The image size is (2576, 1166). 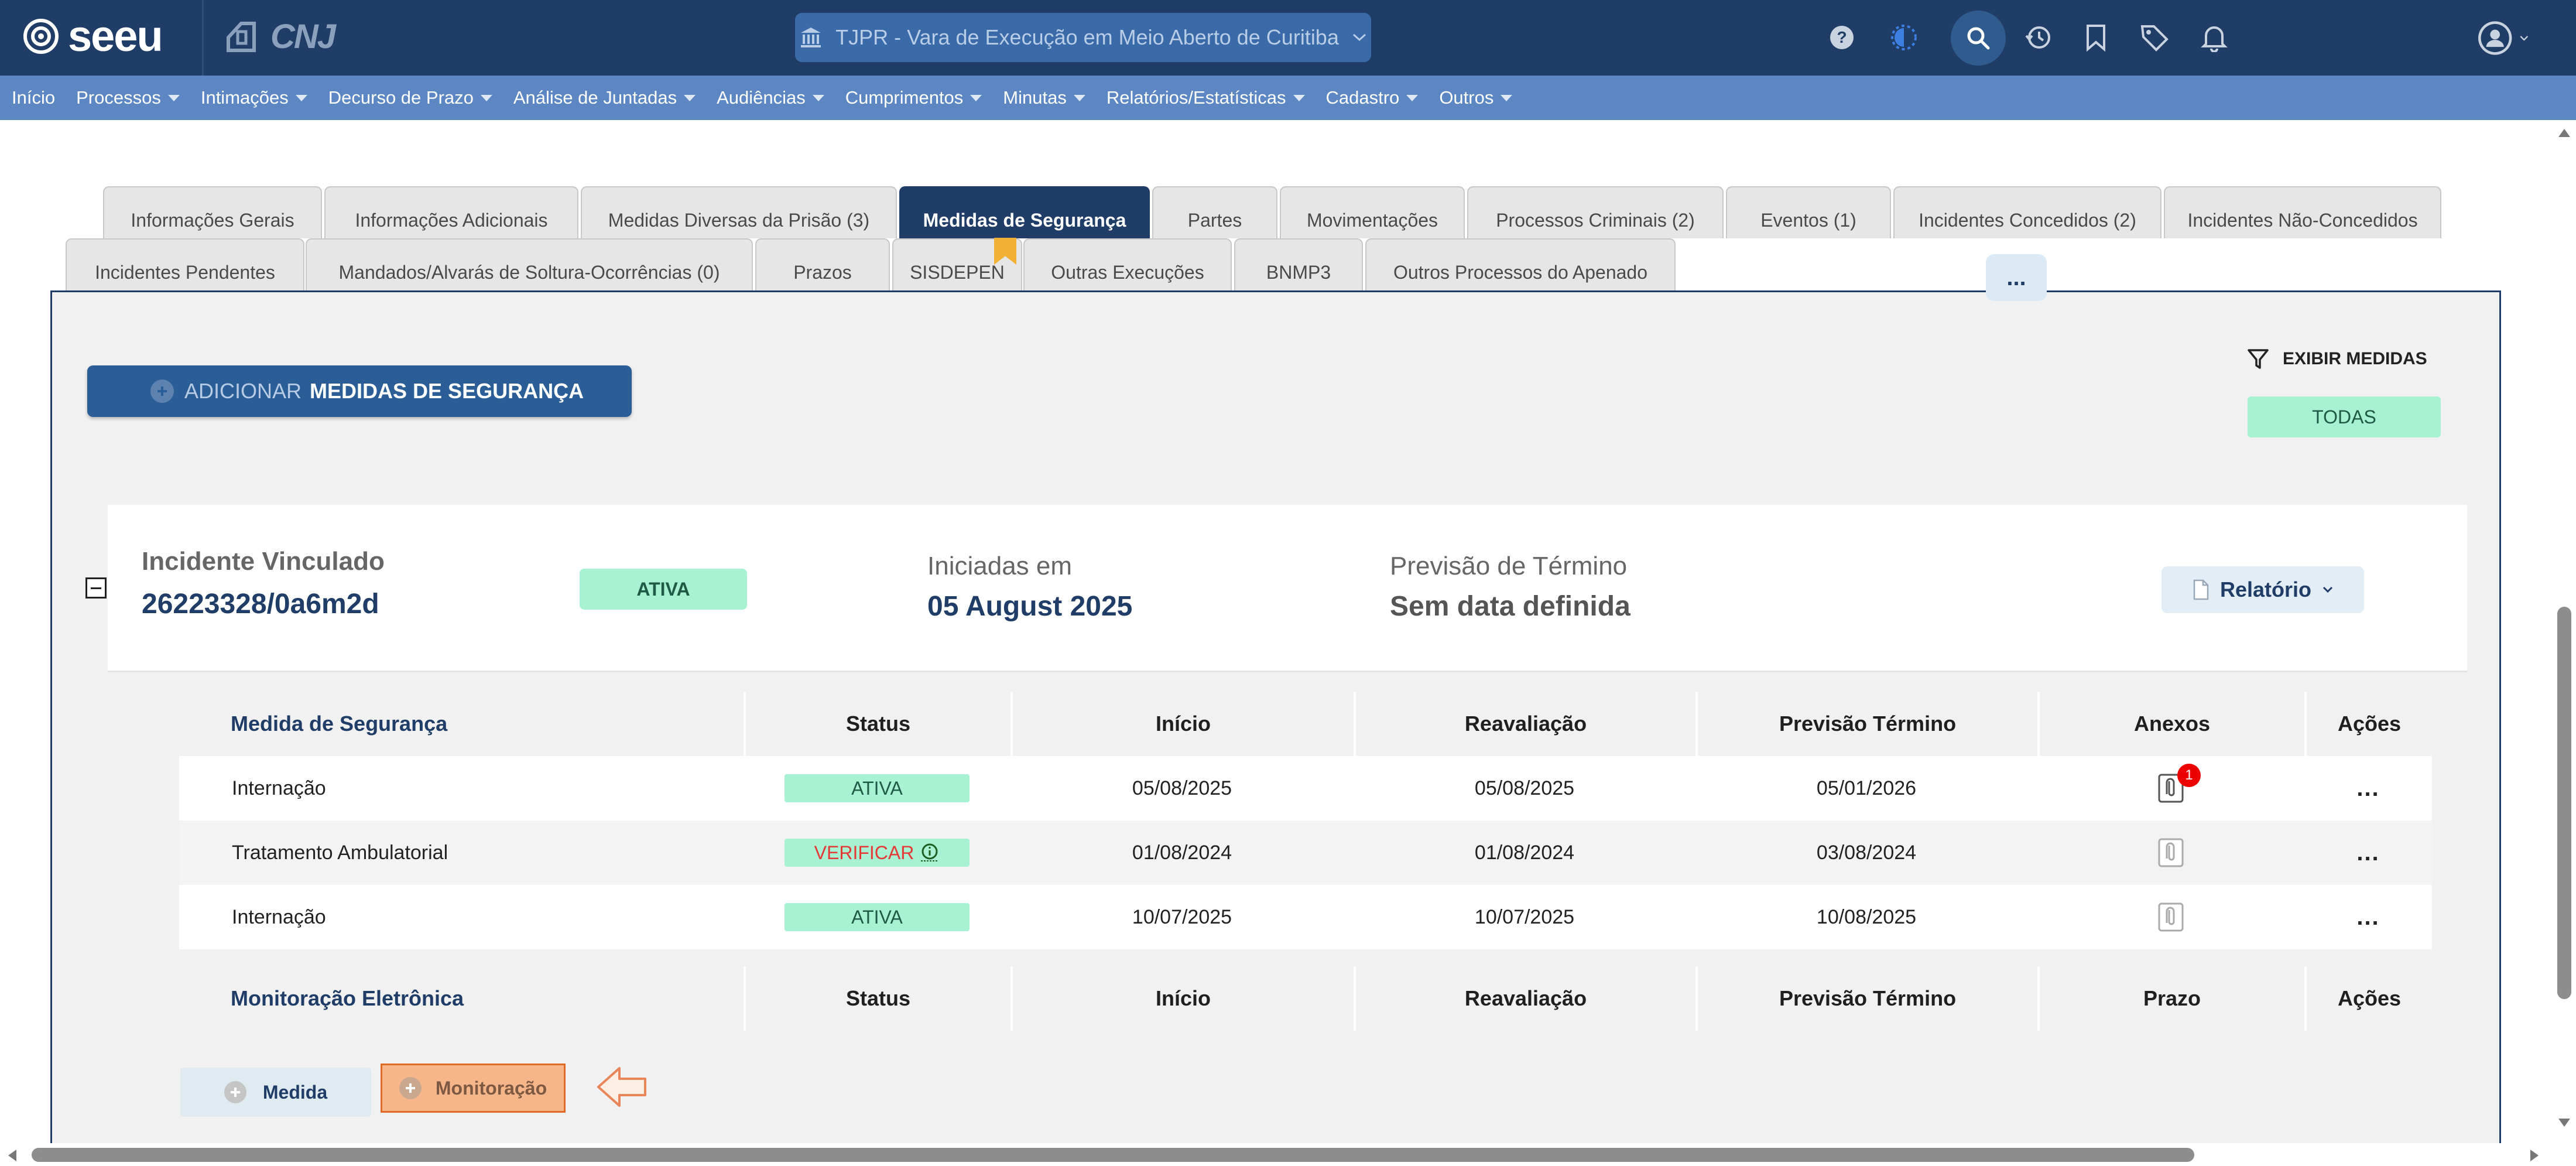 I want to click on filter-label: EXIBIR MEDIDAS, so click(x=2355, y=358).